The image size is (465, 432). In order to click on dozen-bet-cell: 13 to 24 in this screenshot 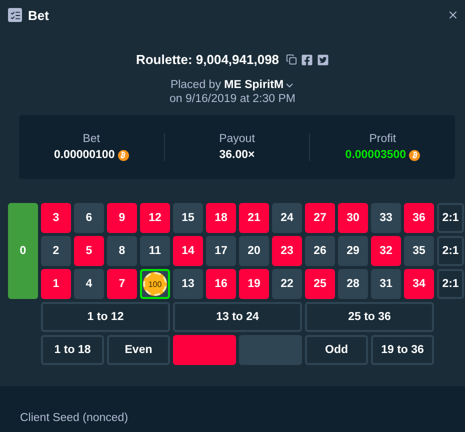, I will do `click(237, 317)`.